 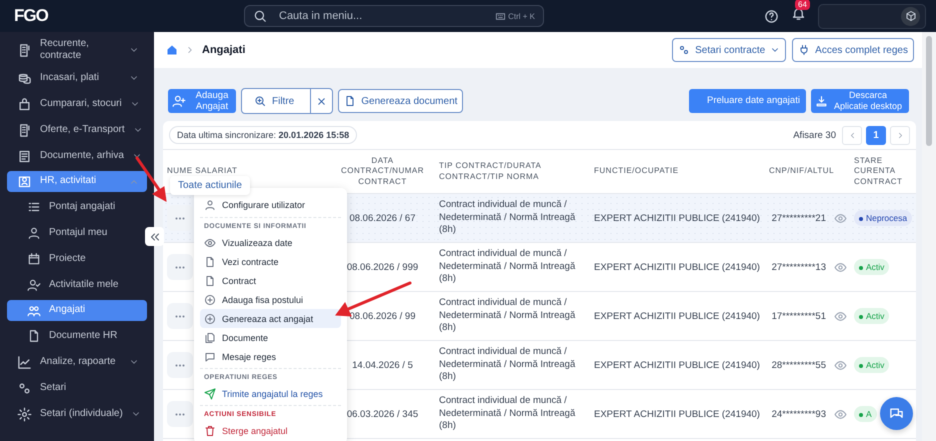 I want to click on user-check-icon, so click(x=34, y=285).